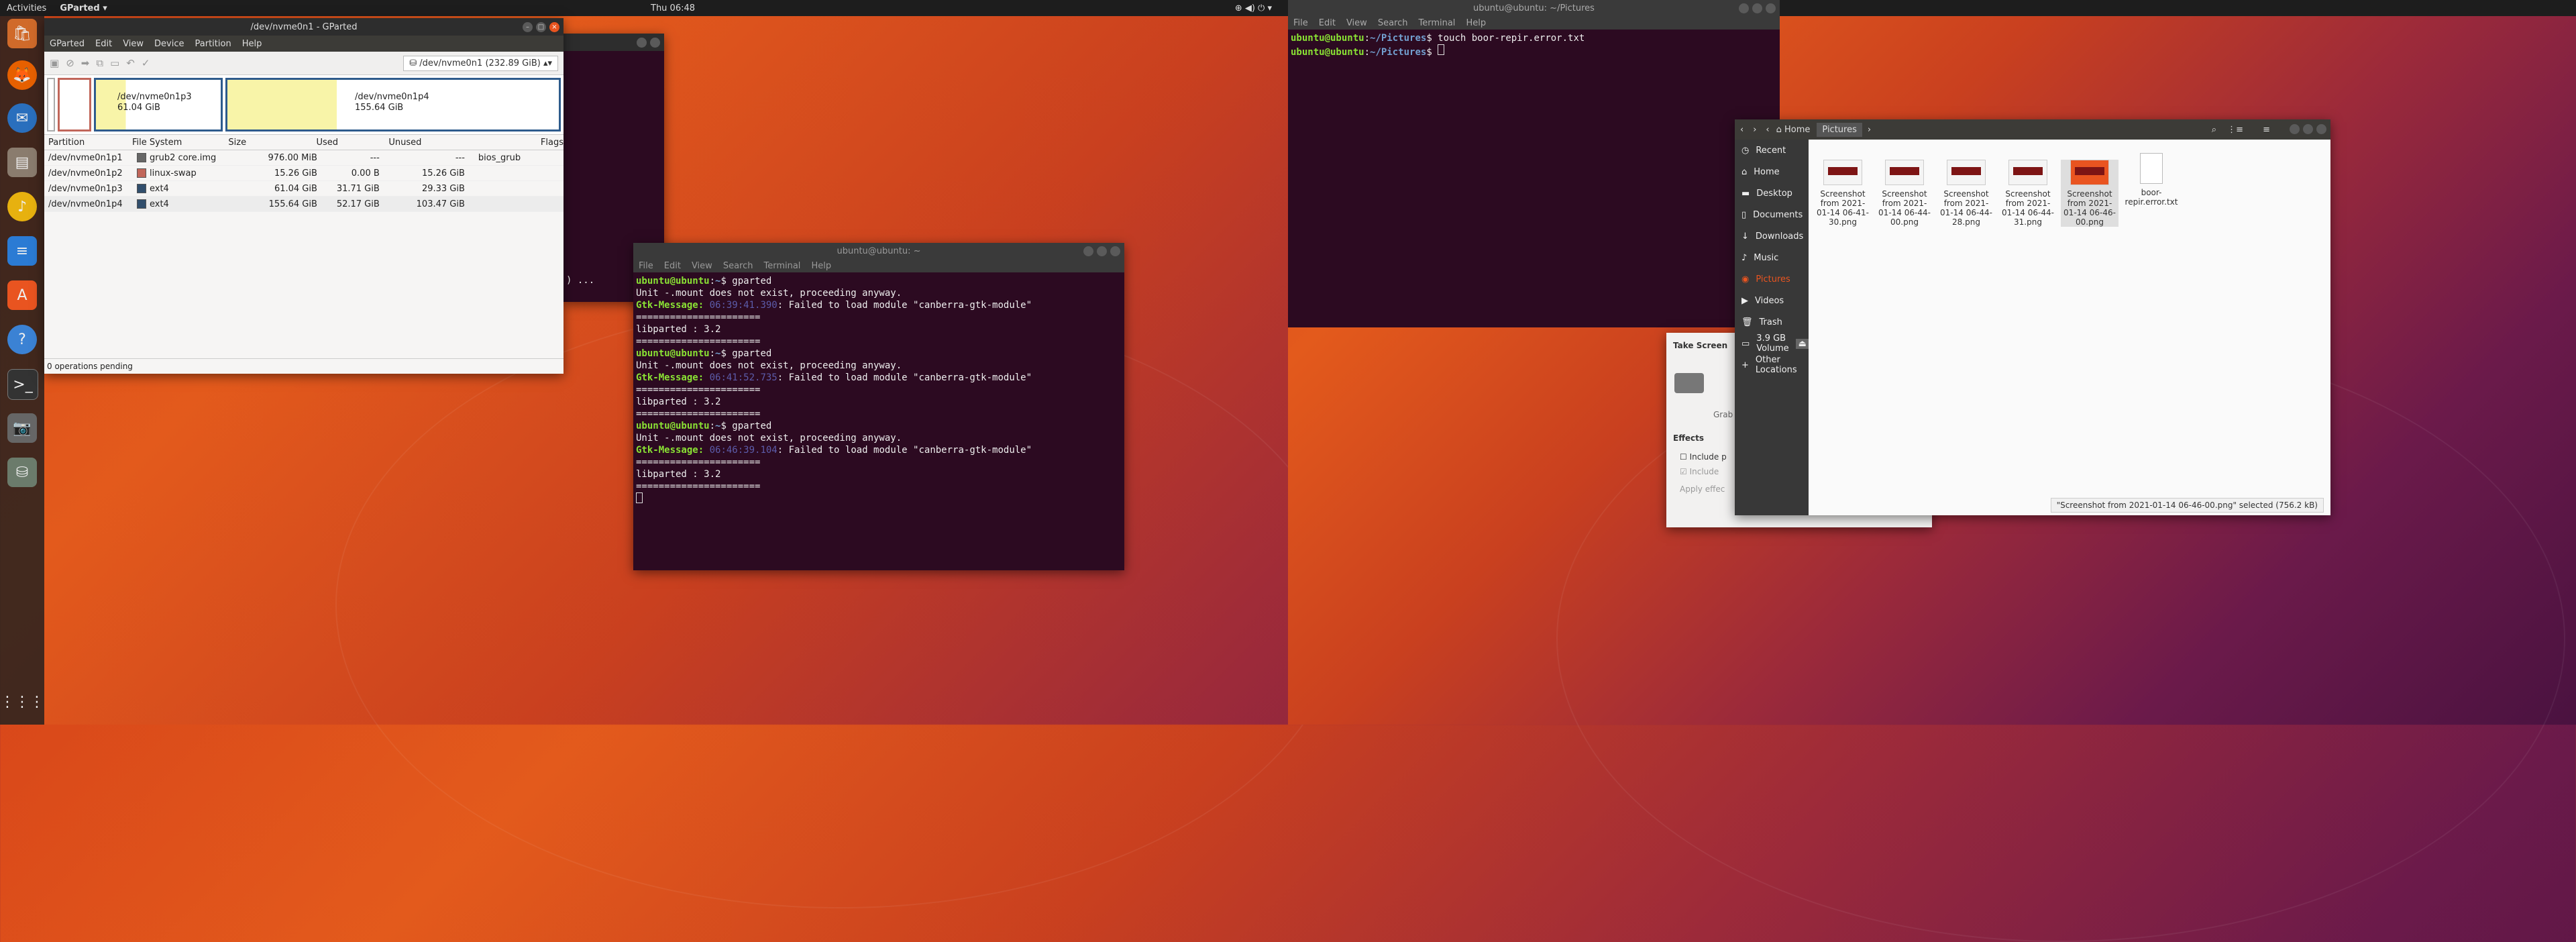  I want to click on sidebar-item-downloads: ↓ Downloads, so click(1772, 236).